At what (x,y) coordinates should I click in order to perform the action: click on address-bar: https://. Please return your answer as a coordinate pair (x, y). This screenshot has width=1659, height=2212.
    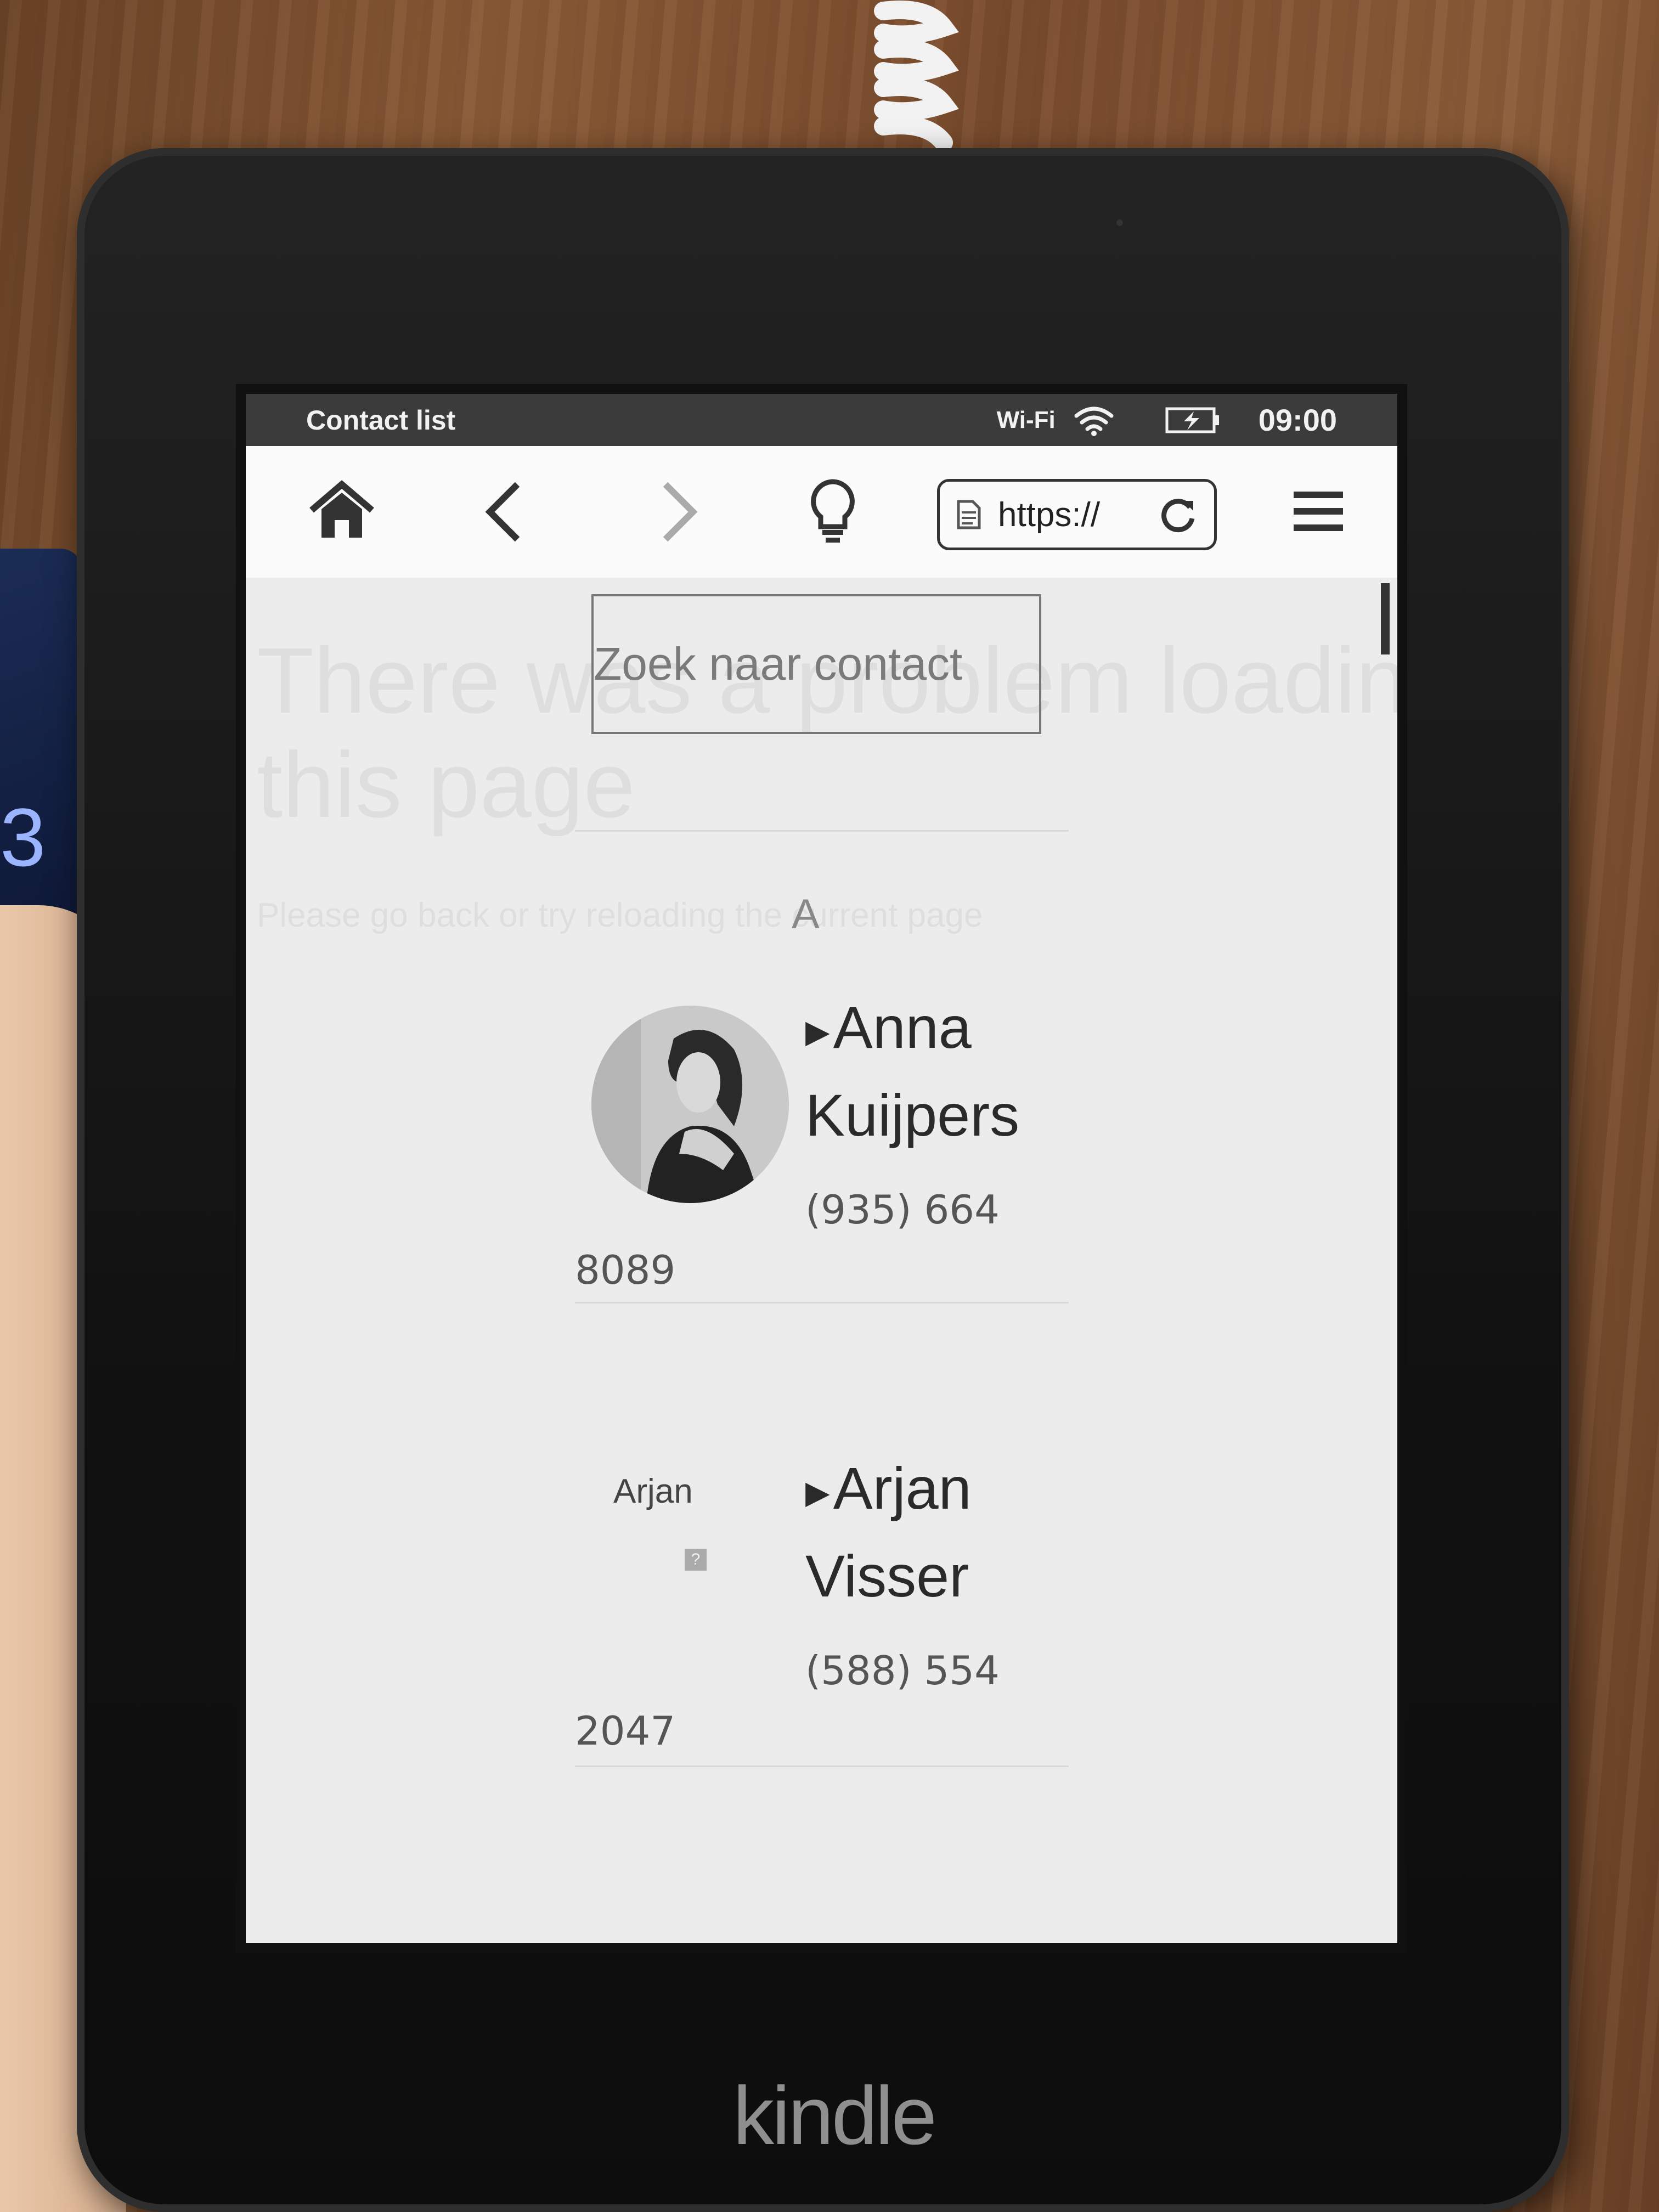
    Looking at the image, I should click on (1077, 514).